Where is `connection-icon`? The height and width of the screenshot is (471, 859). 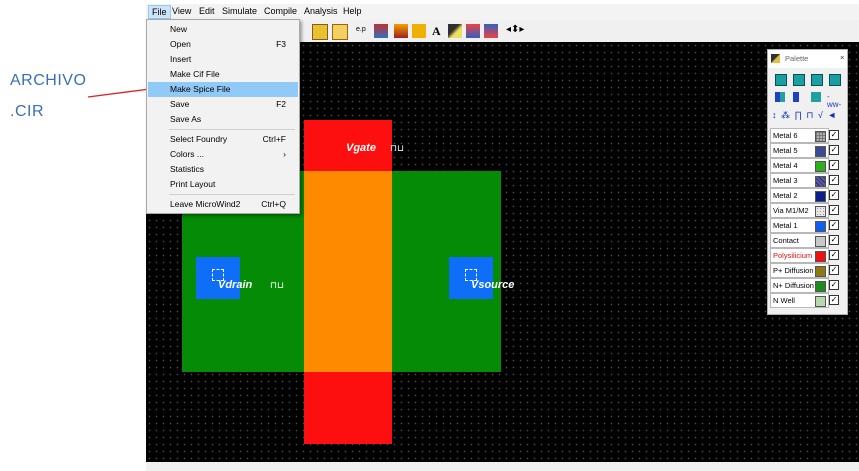 connection-icon is located at coordinates (320, 32).